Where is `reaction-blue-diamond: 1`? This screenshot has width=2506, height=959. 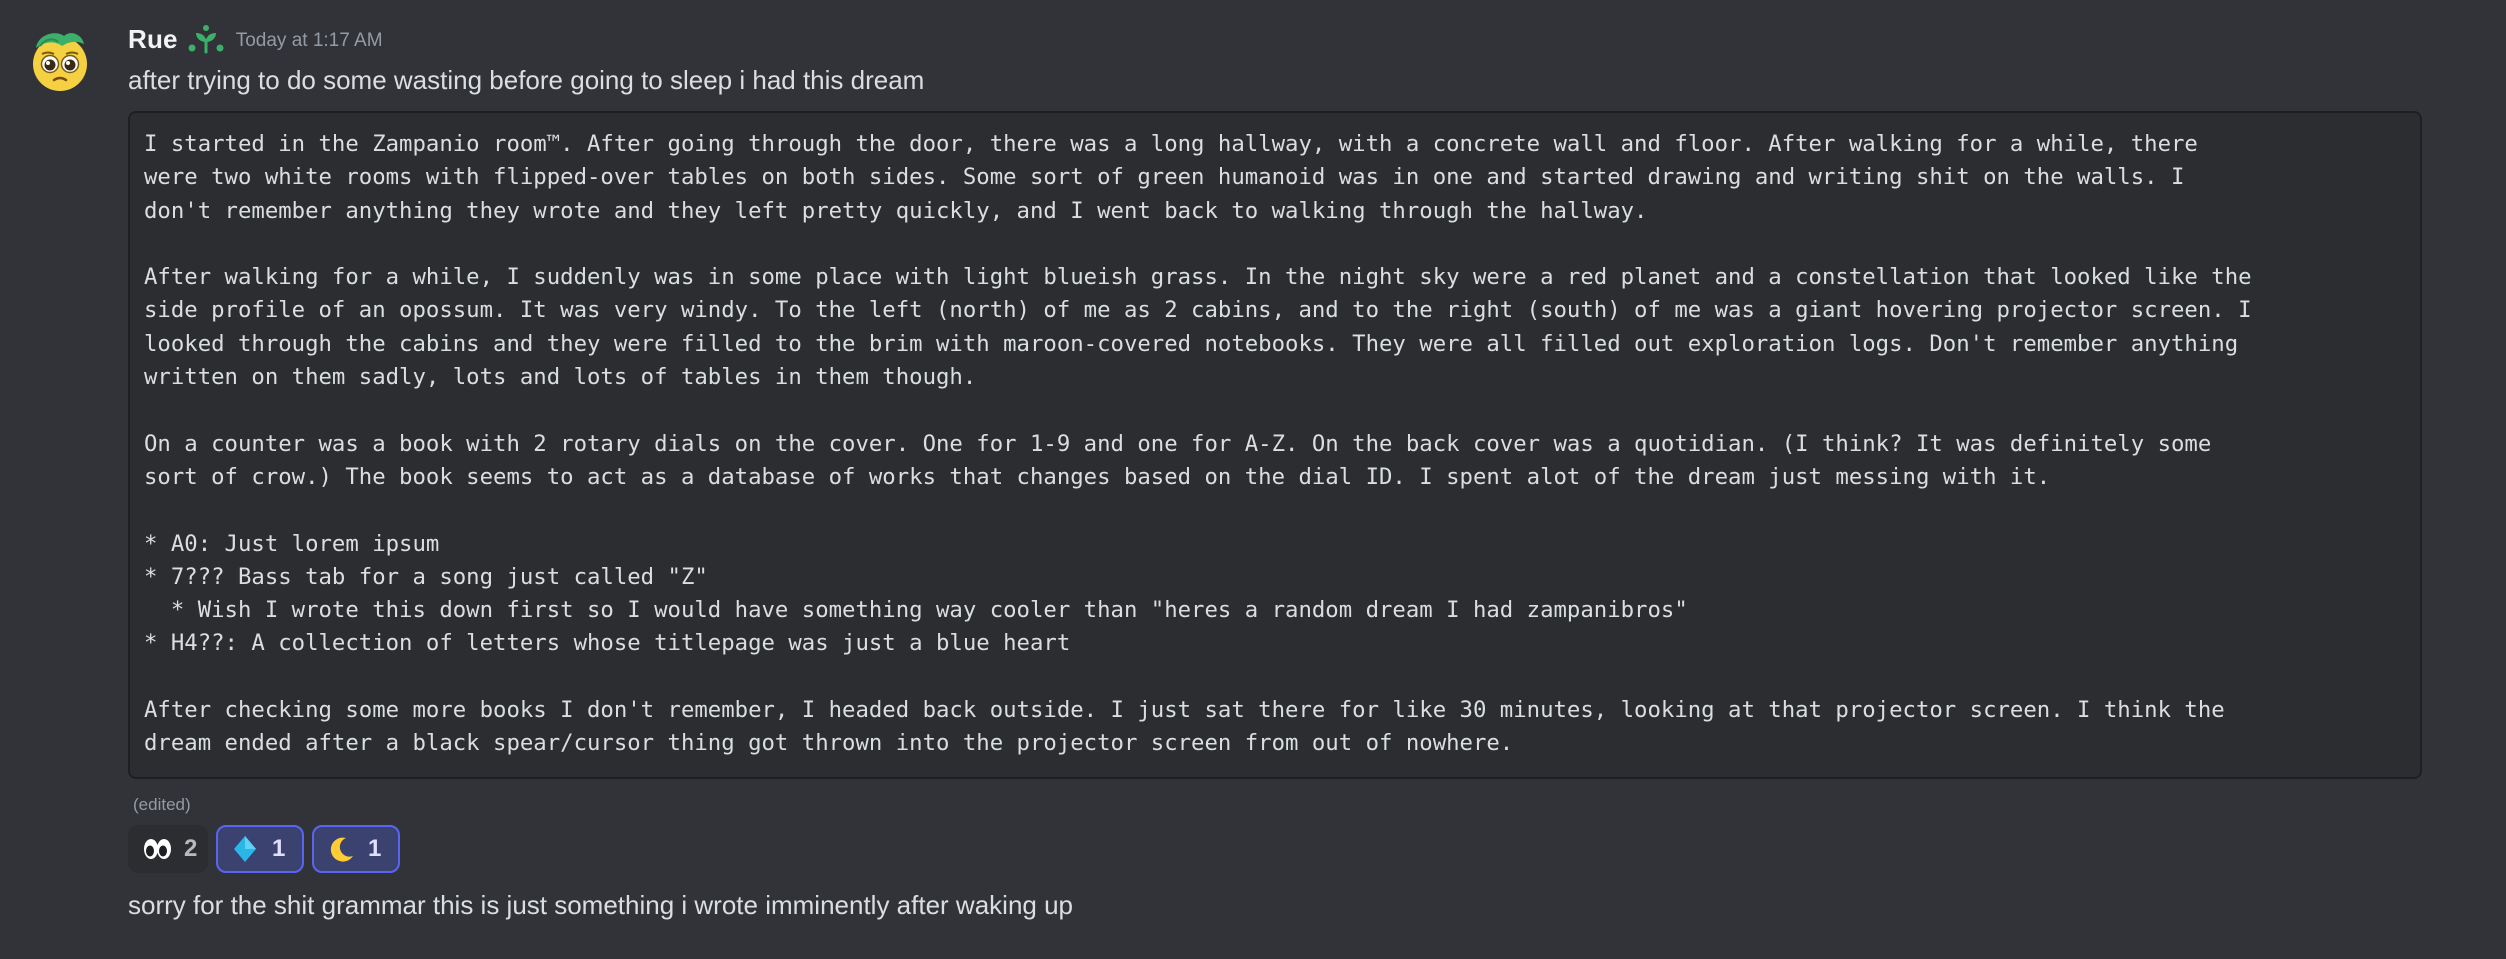 reaction-blue-diamond: 1 is located at coordinates (260, 849).